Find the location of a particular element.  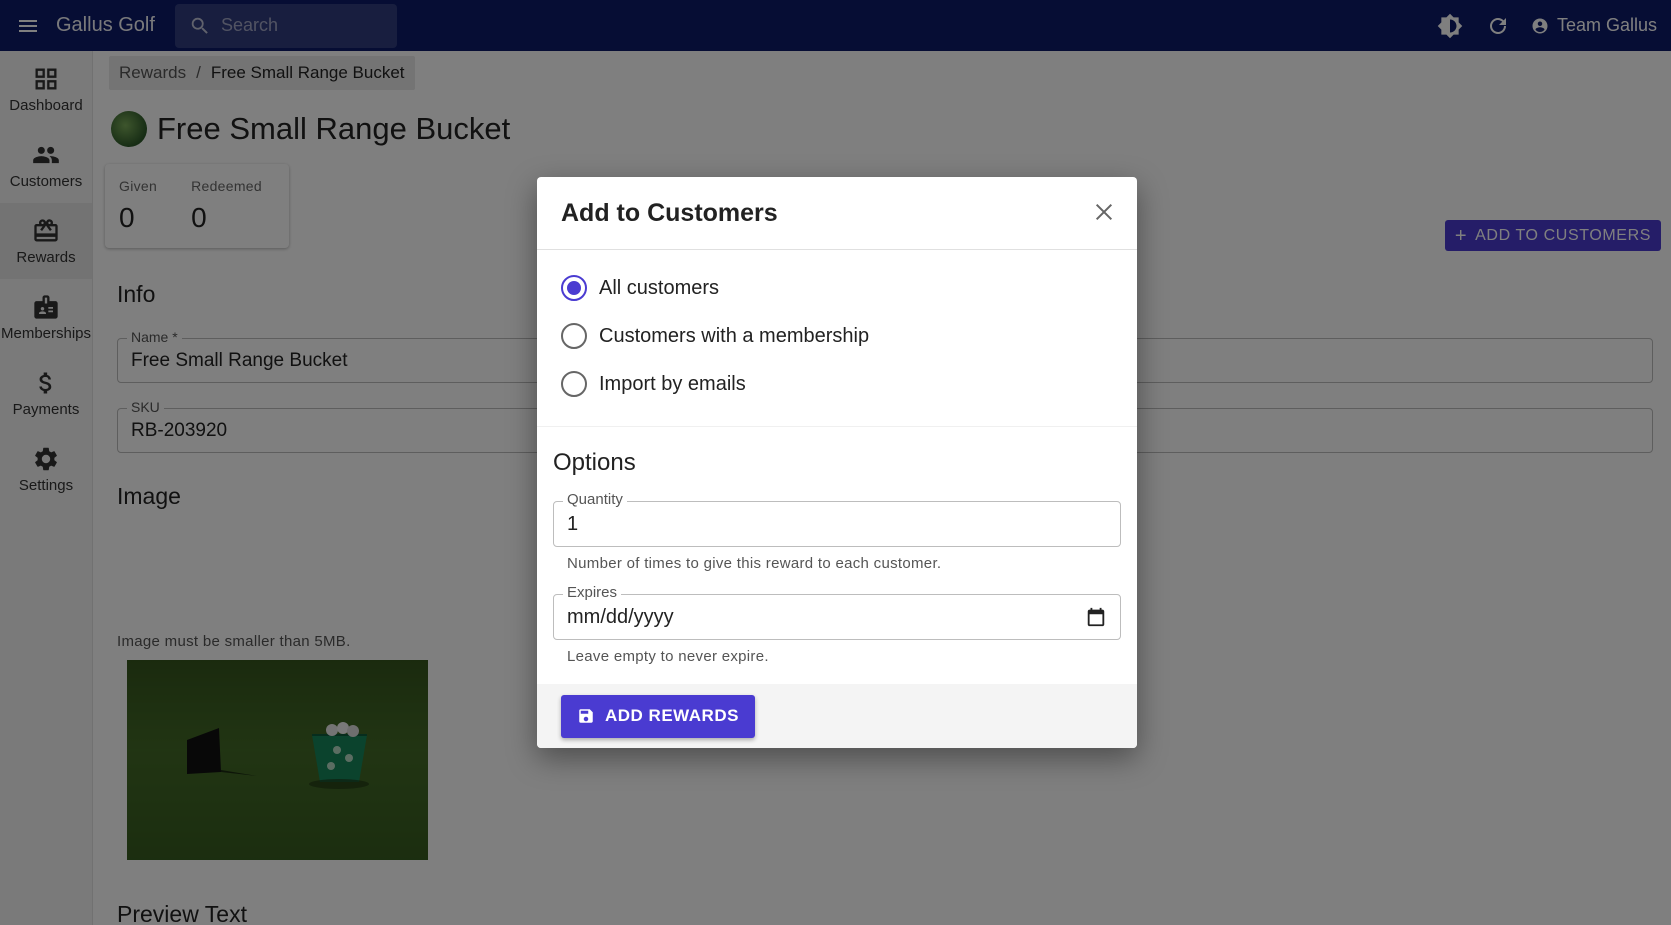

calendar-picker-button is located at coordinates (1096, 617).